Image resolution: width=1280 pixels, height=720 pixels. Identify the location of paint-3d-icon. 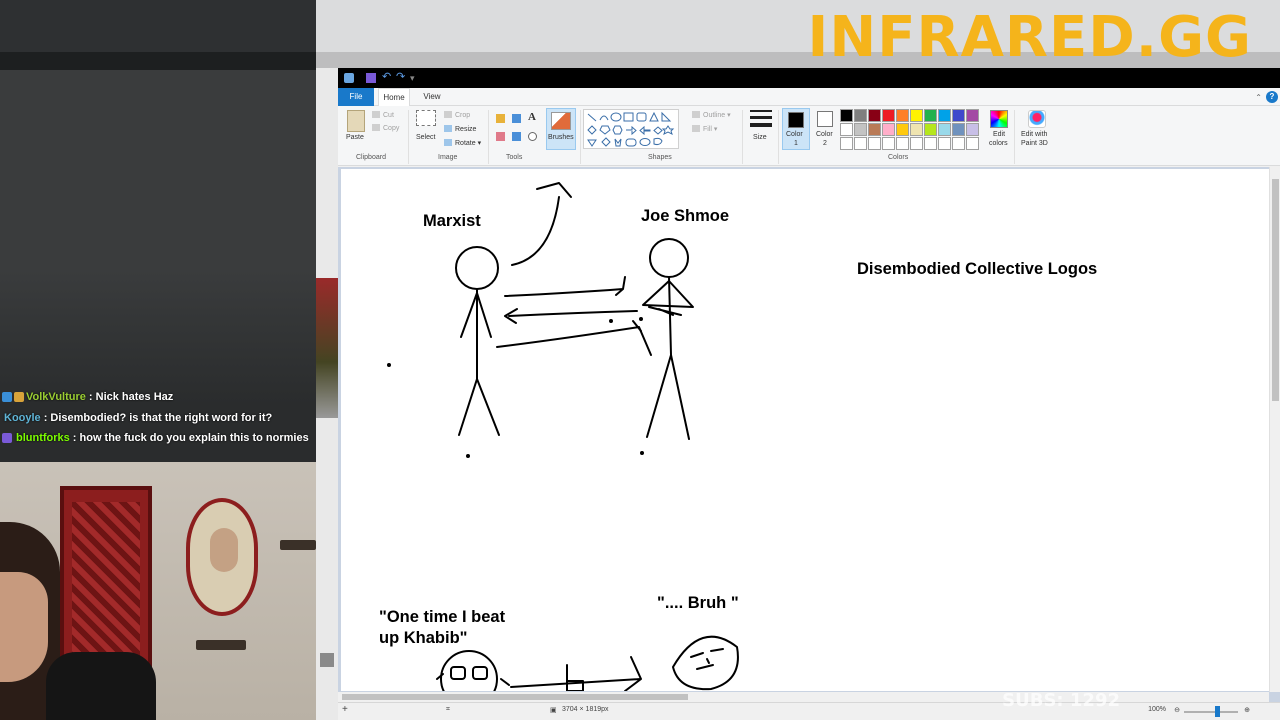
(1037, 119).